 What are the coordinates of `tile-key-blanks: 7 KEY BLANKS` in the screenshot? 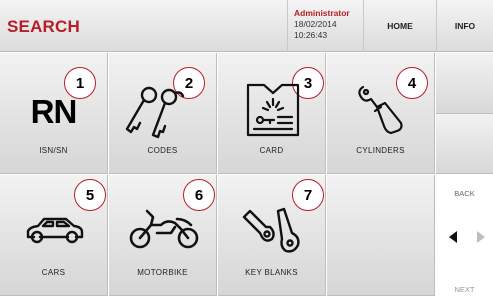 It's located at (272, 235).